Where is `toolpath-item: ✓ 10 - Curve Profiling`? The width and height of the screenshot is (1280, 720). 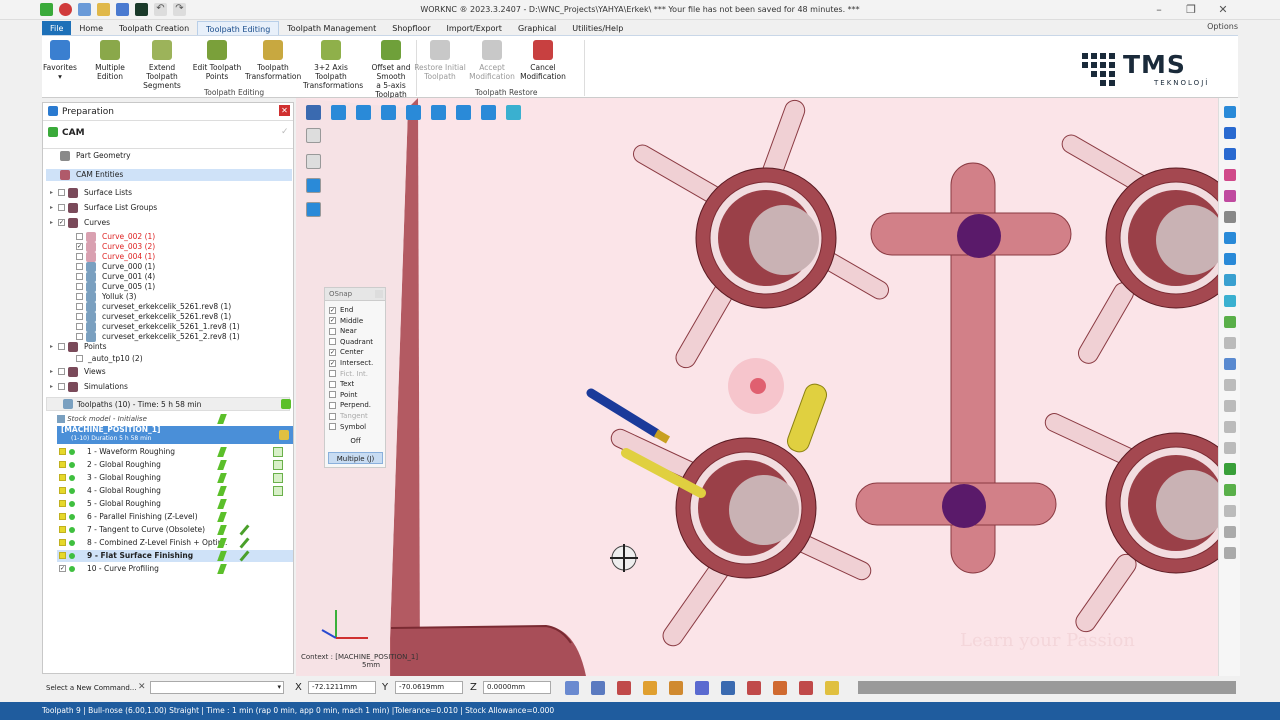
toolpath-item: ✓ 10 - Curve Profiling is located at coordinates (175, 569).